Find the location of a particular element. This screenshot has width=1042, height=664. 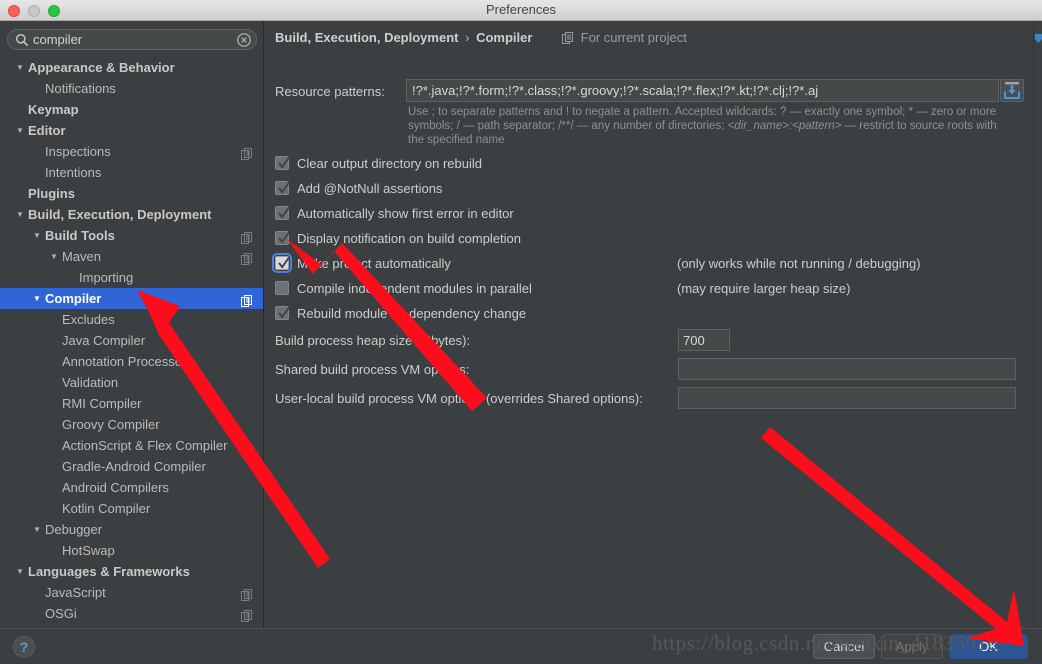

breadcrumb-root: Build, Execution, Deployment is located at coordinates (366, 37).